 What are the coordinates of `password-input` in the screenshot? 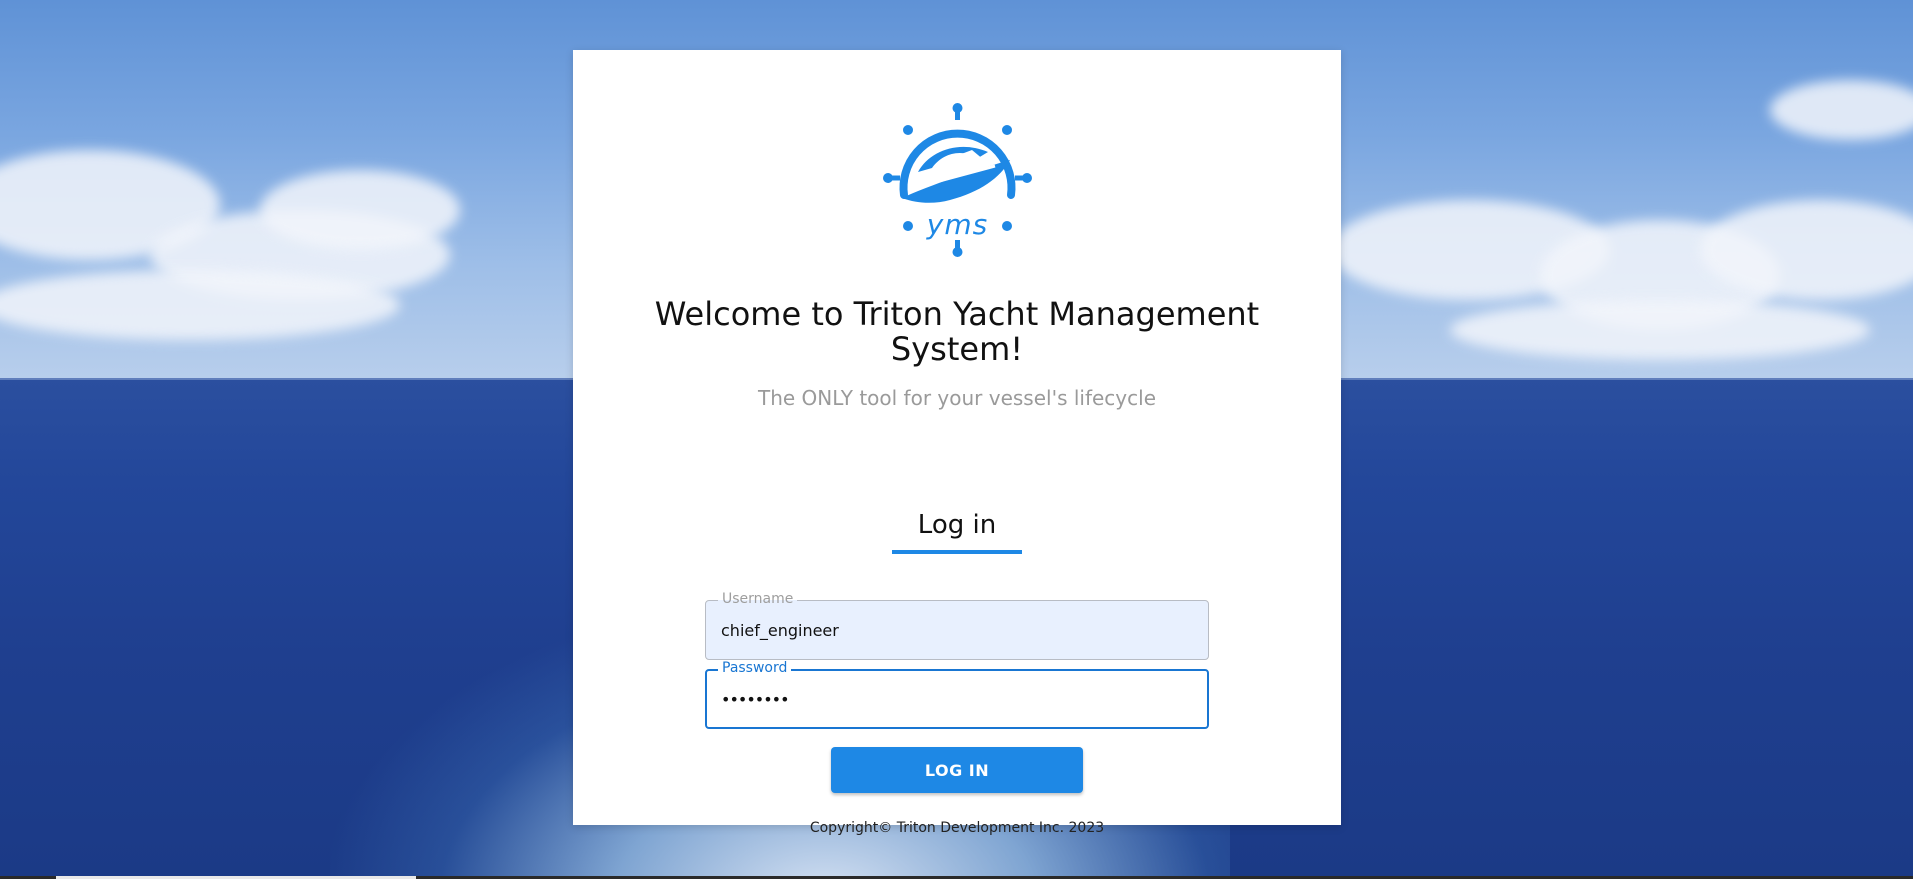 It's located at (956, 699).